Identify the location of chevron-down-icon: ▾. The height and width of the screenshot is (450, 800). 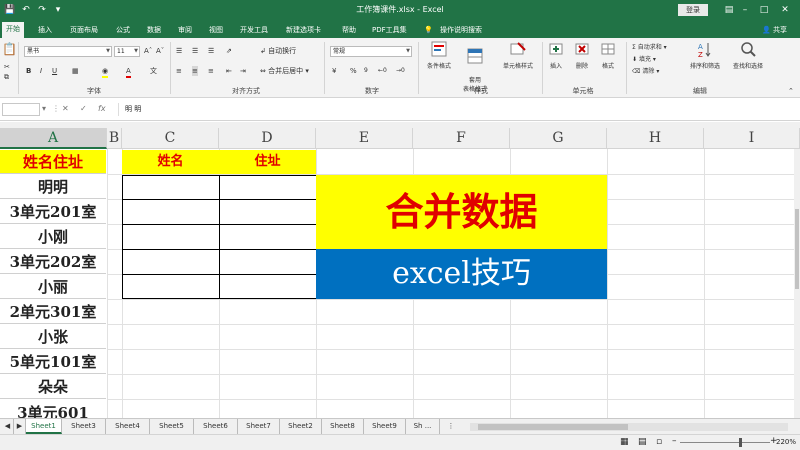
(44, 108).